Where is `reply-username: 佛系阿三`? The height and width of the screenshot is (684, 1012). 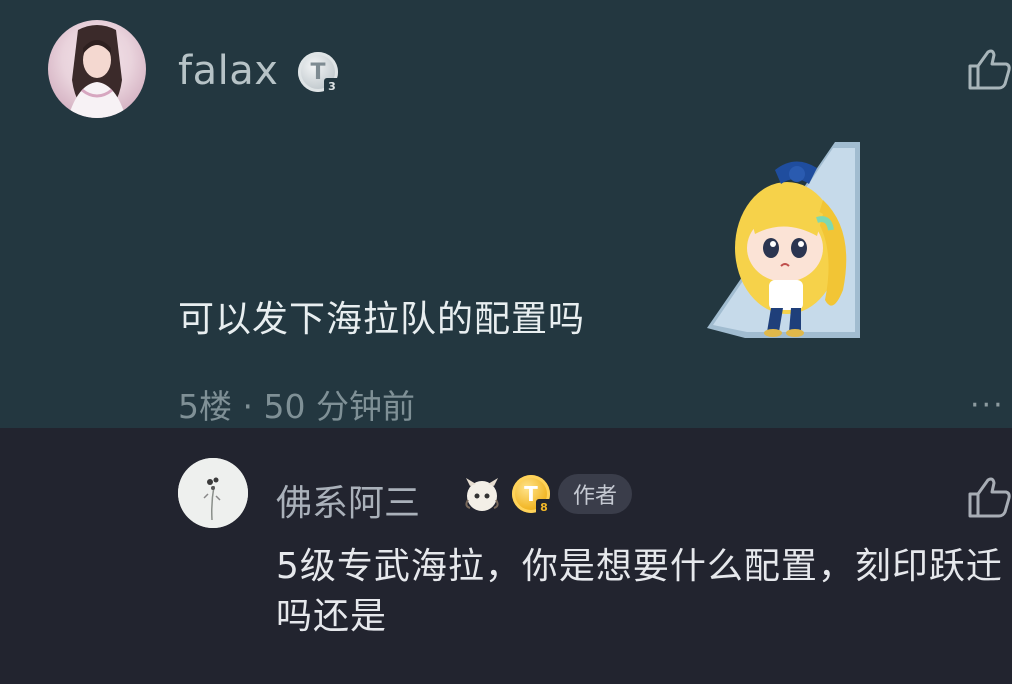 reply-username: 佛系阿三 is located at coordinates (348, 500).